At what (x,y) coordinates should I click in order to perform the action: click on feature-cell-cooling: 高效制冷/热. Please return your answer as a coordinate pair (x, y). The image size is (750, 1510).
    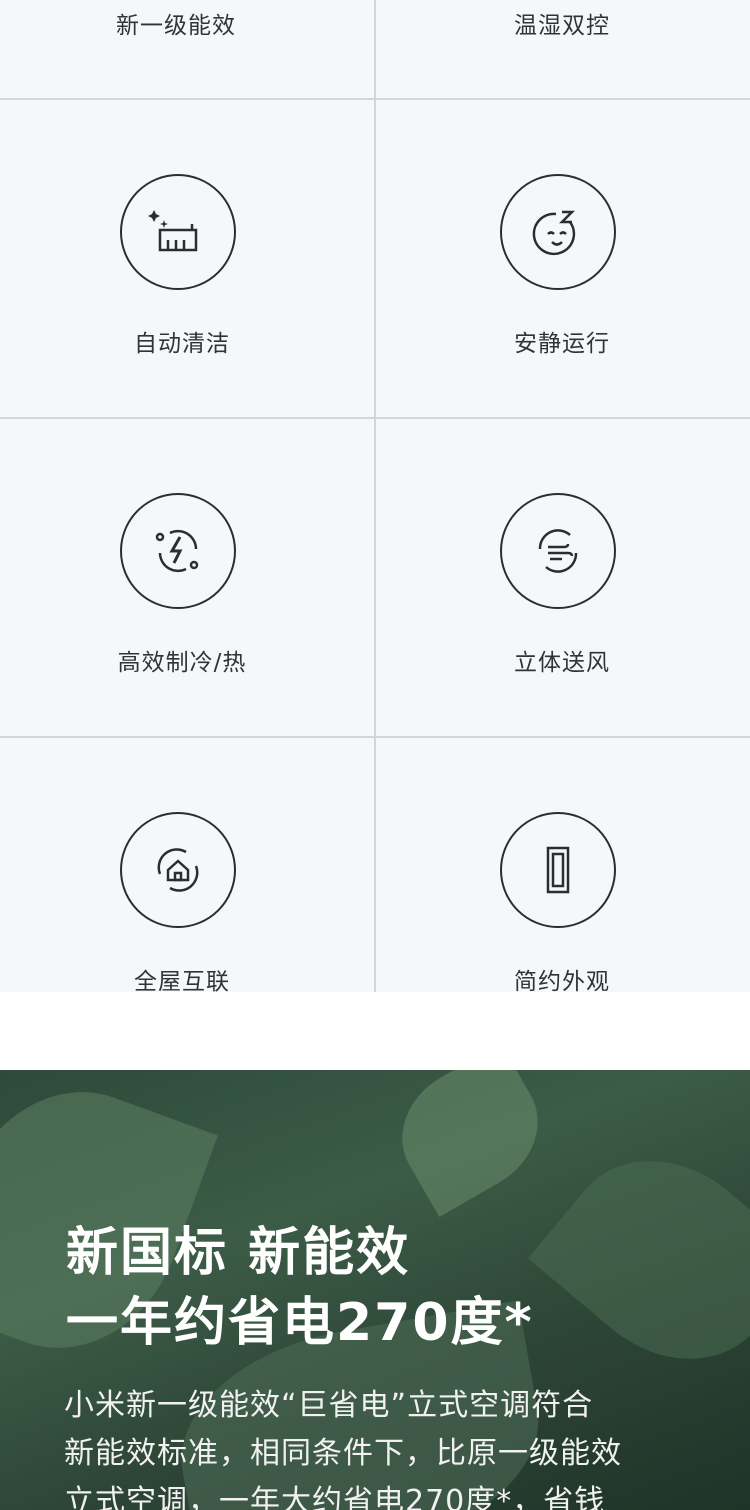
    Looking at the image, I should click on (187, 593).